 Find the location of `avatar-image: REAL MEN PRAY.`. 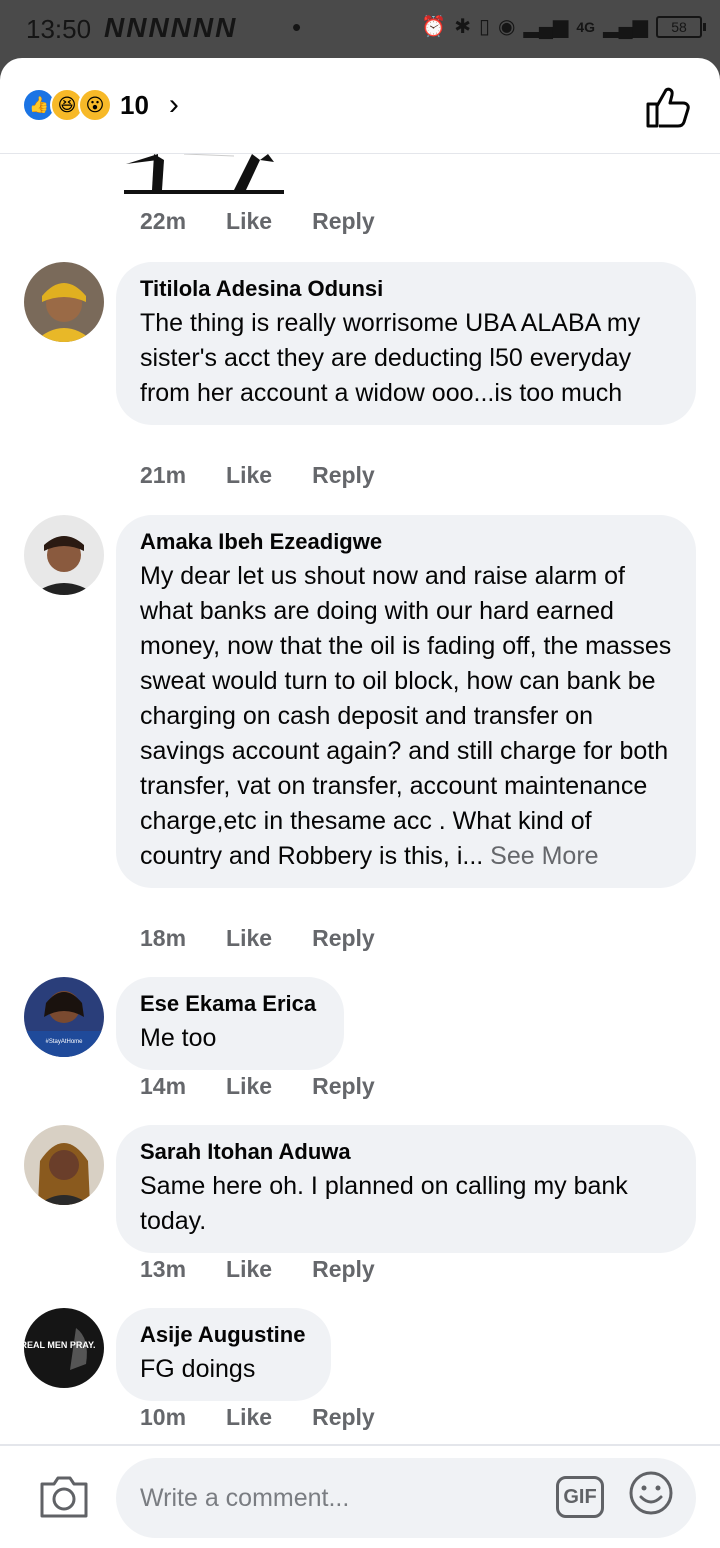

avatar-image: REAL MEN PRAY. is located at coordinates (64, 1348).